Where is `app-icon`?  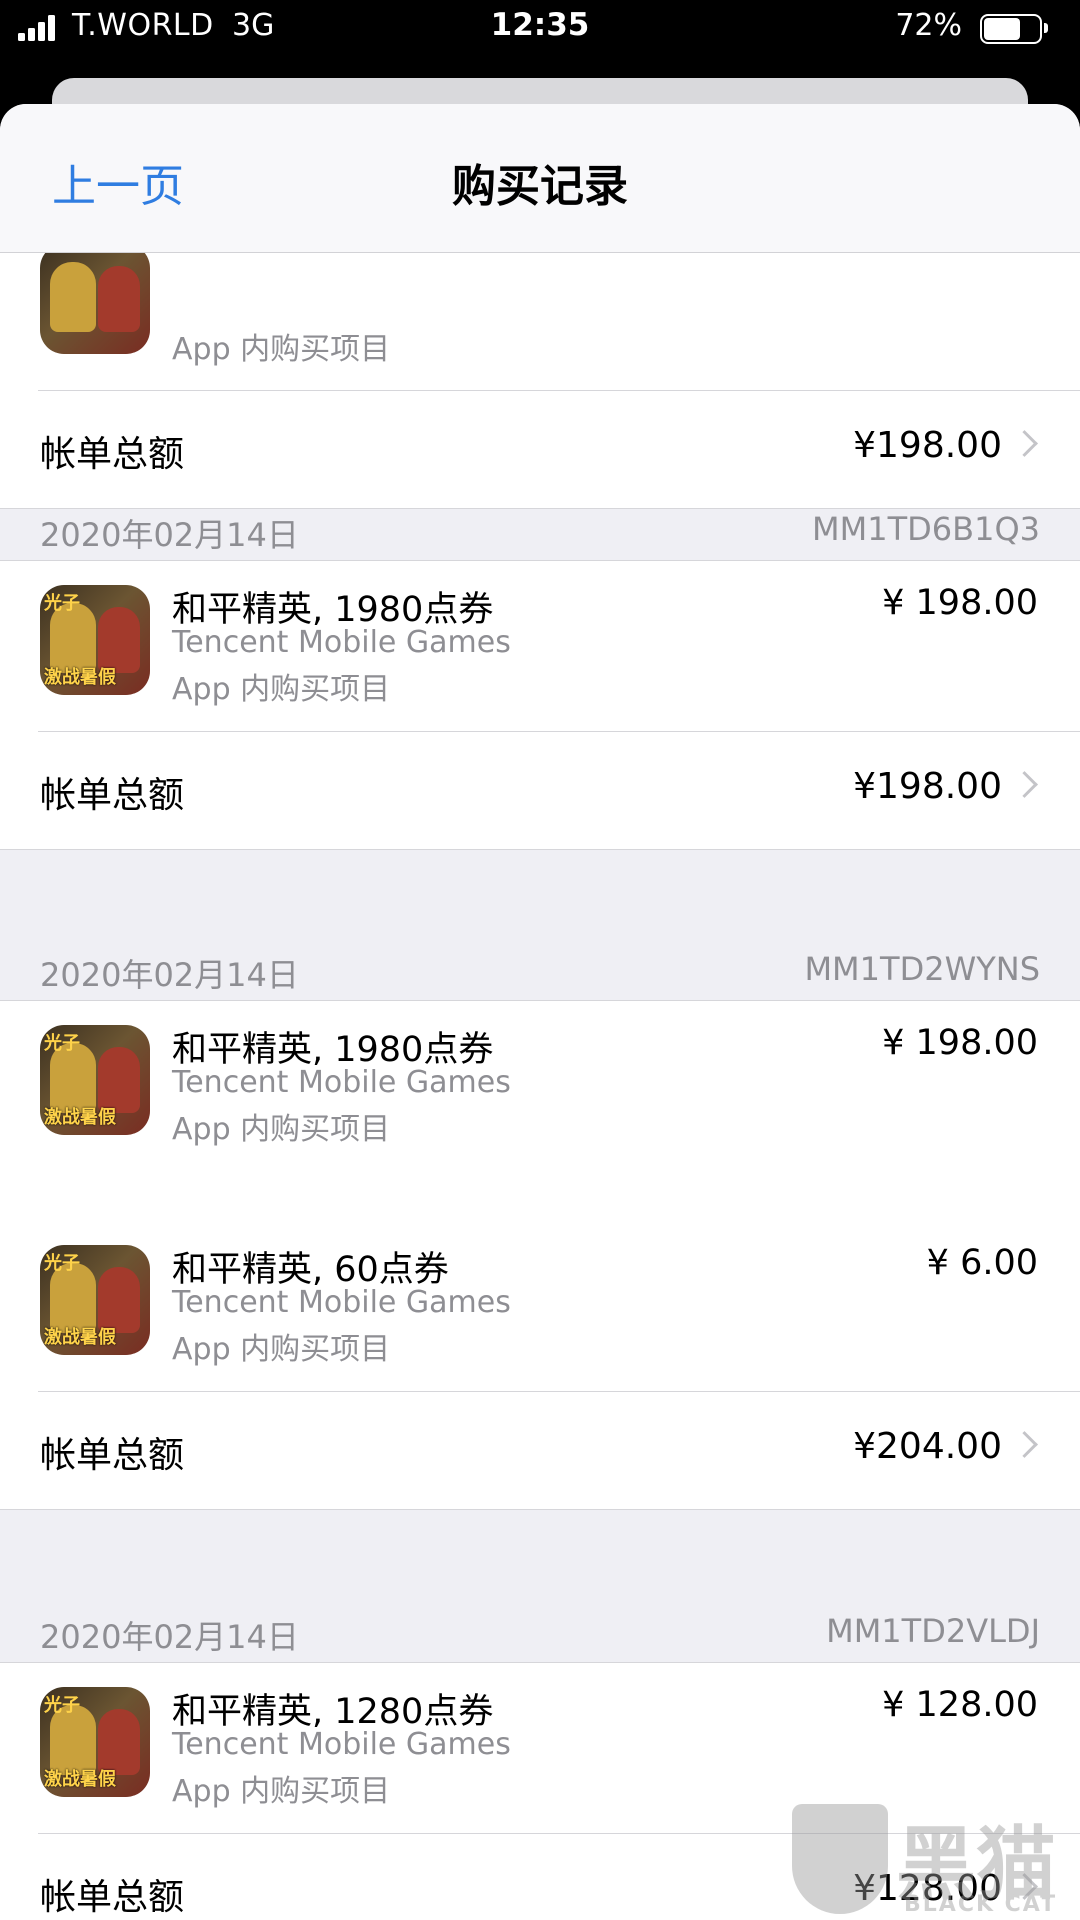 app-icon is located at coordinates (95, 299).